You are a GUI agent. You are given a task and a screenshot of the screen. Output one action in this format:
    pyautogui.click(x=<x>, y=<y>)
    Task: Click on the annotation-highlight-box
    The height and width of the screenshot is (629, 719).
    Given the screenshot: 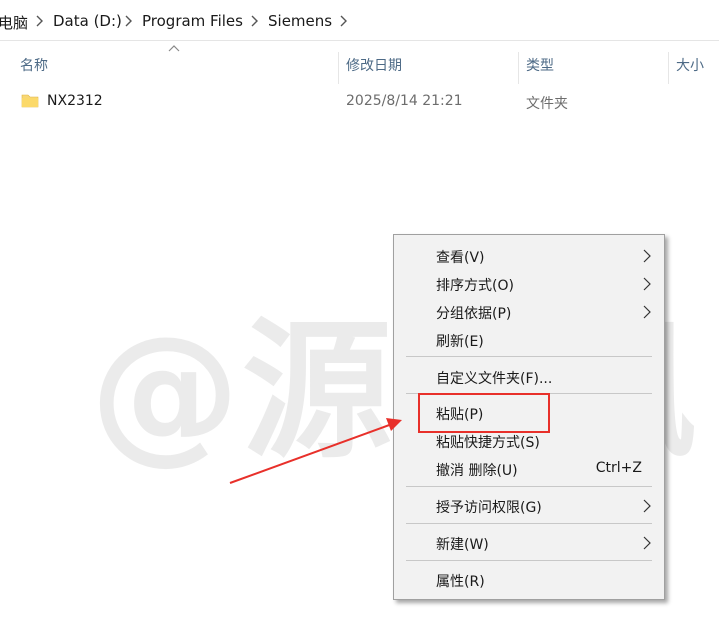 What is the action you would take?
    pyautogui.click(x=484, y=413)
    